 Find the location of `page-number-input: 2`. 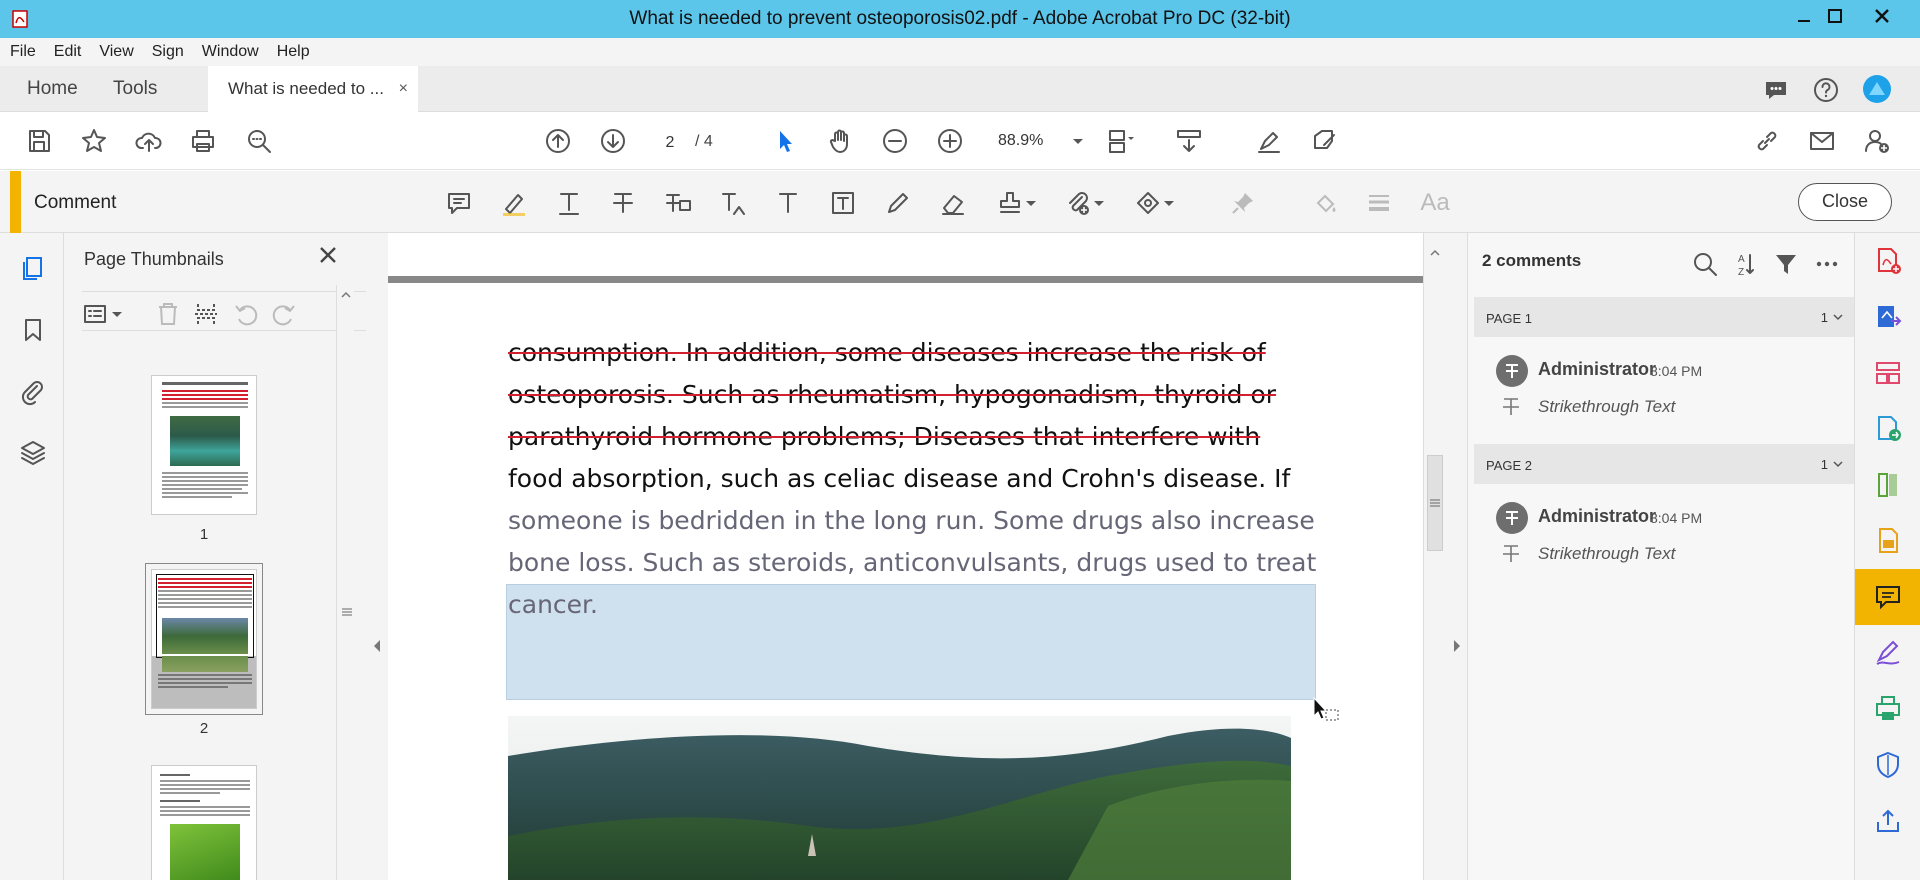

page-number-input: 2 is located at coordinates (670, 142).